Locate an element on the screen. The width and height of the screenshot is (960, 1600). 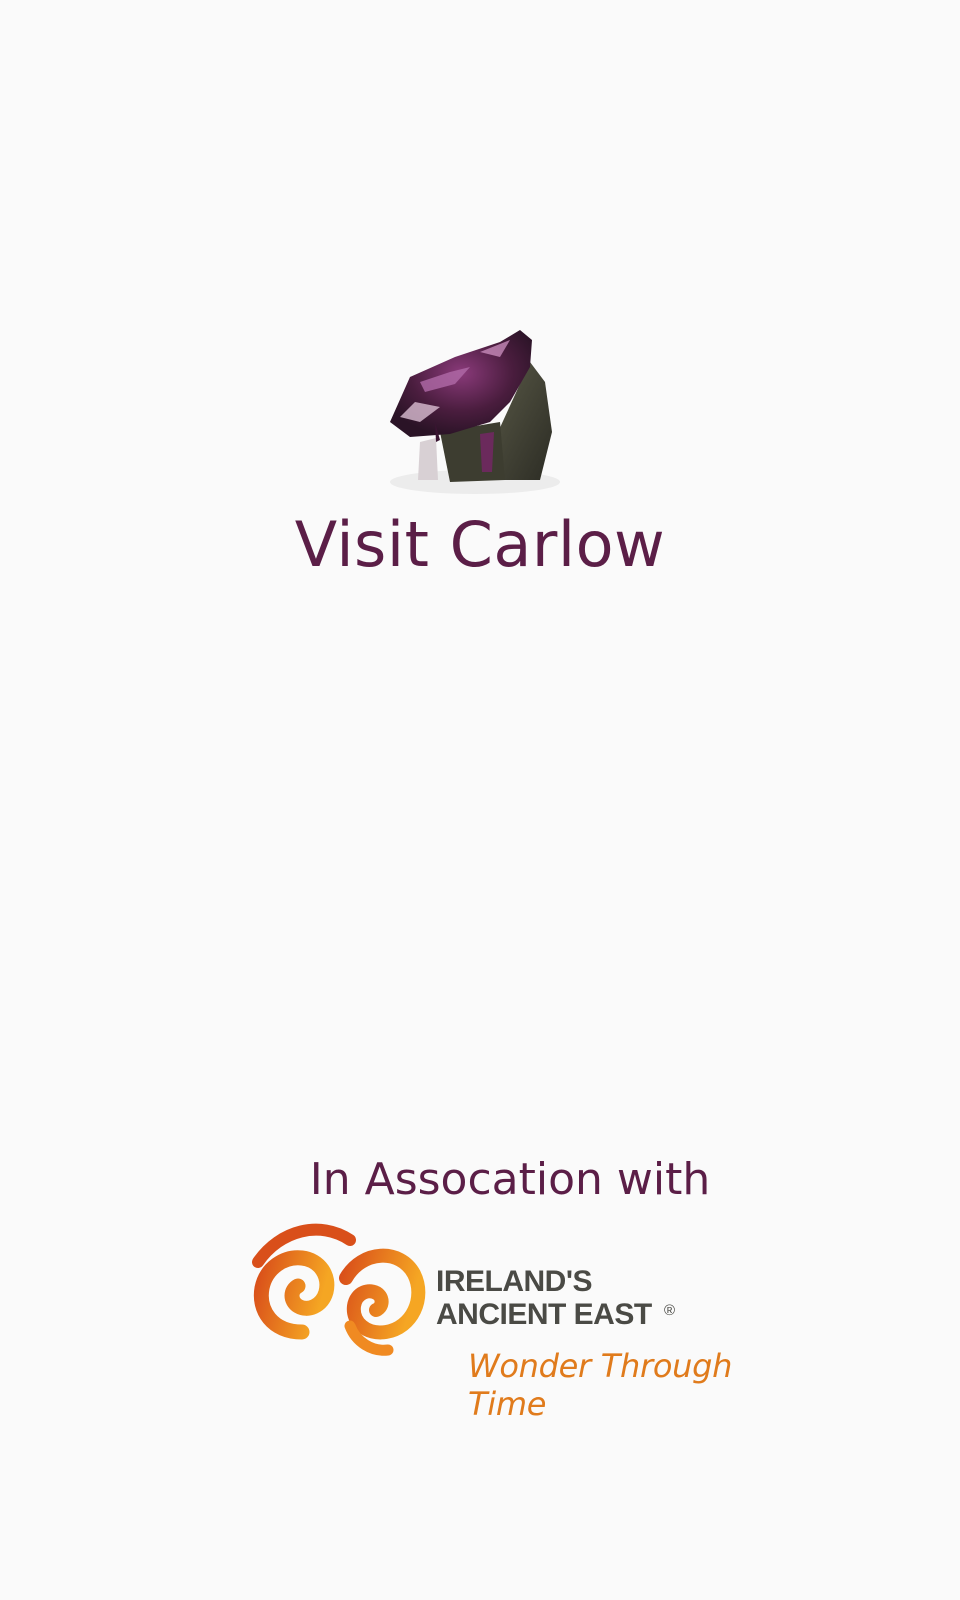
registered-mark: ® is located at coordinates (670, 1310).